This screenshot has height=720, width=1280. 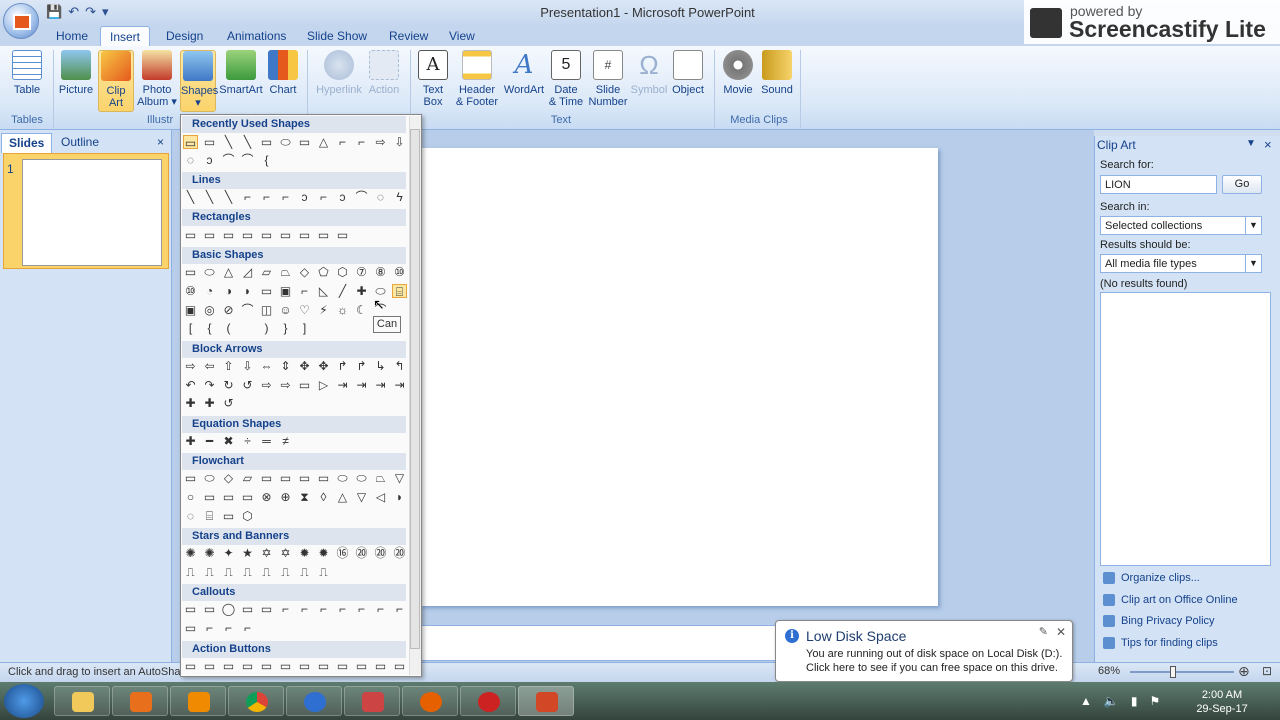 What do you see at coordinates (256, 36) in the screenshot?
I see `tab-animations: Animations` at bounding box center [256, 36].